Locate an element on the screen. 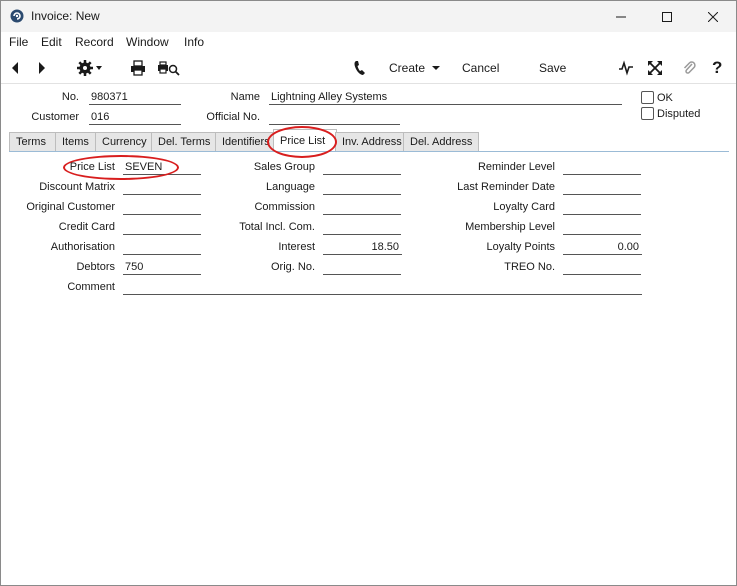 Image resolution: width=737 pixels, height=586 pixels. loyalty-card-label: Loyalty Card is located at coordinates (524, 207).